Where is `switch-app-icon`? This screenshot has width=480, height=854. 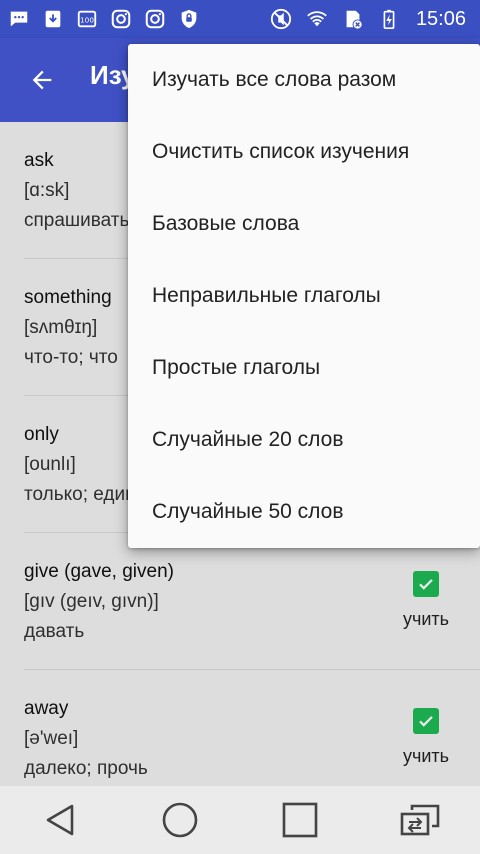
switch-app-icon is located at coordinates (420, 820).